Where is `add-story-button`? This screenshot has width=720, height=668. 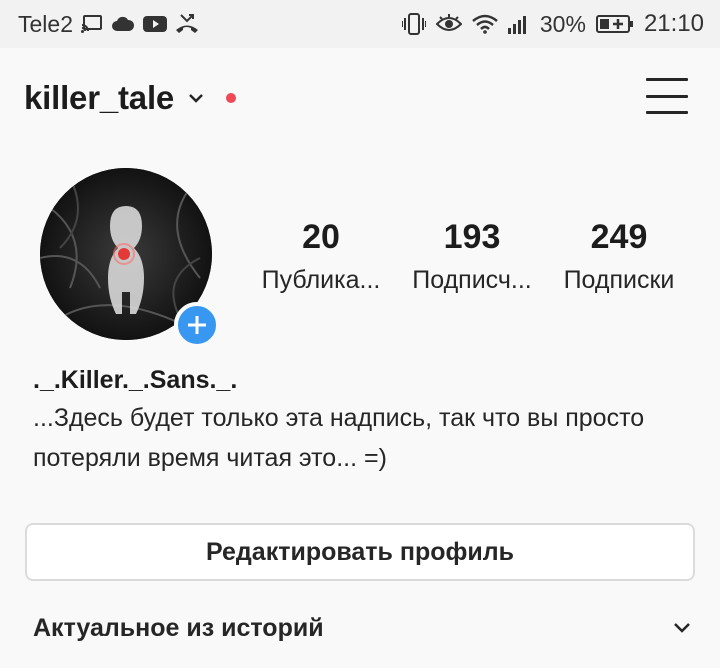 add-story-button is located at coordinates (197, 325).